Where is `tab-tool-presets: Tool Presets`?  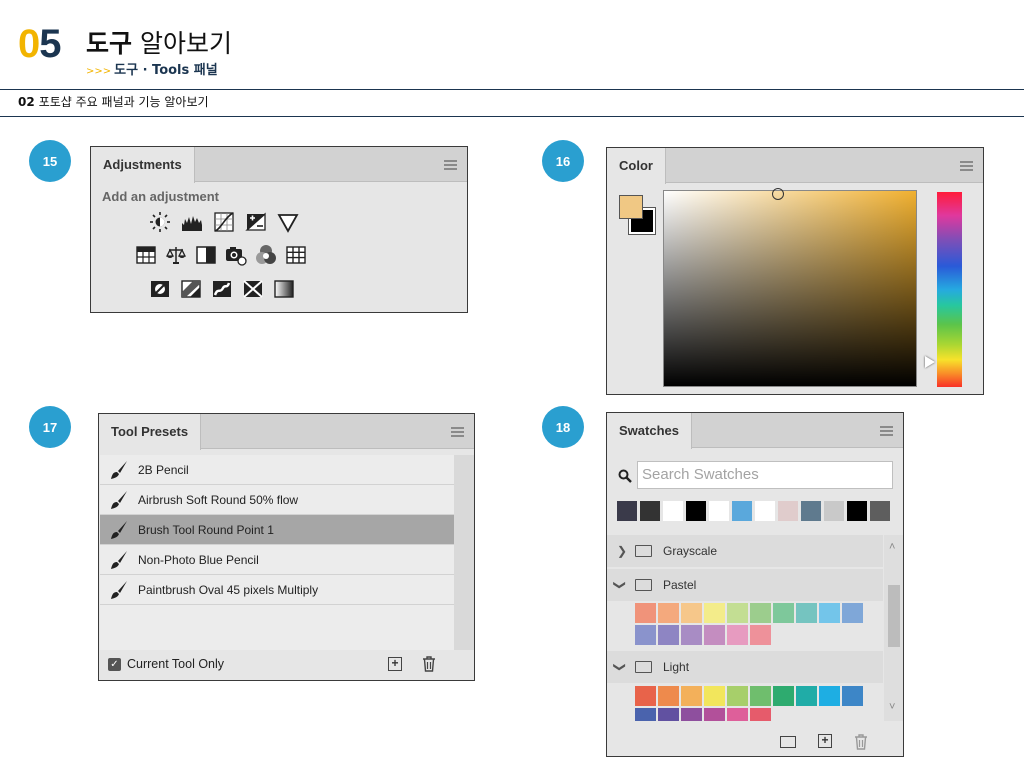
tab-tool-presets: Tool Presets is located at coordinates (150, 432).